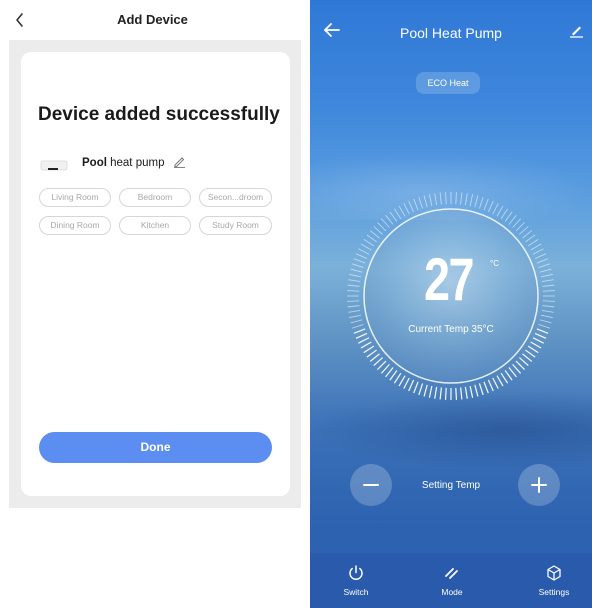 The height and width of the screenshot is (608, 592). What do you see at coordinates (75, 225) in the screenshot?
I see `room-chip-dining-room: Dining Room` at bounding box center [75, 225].